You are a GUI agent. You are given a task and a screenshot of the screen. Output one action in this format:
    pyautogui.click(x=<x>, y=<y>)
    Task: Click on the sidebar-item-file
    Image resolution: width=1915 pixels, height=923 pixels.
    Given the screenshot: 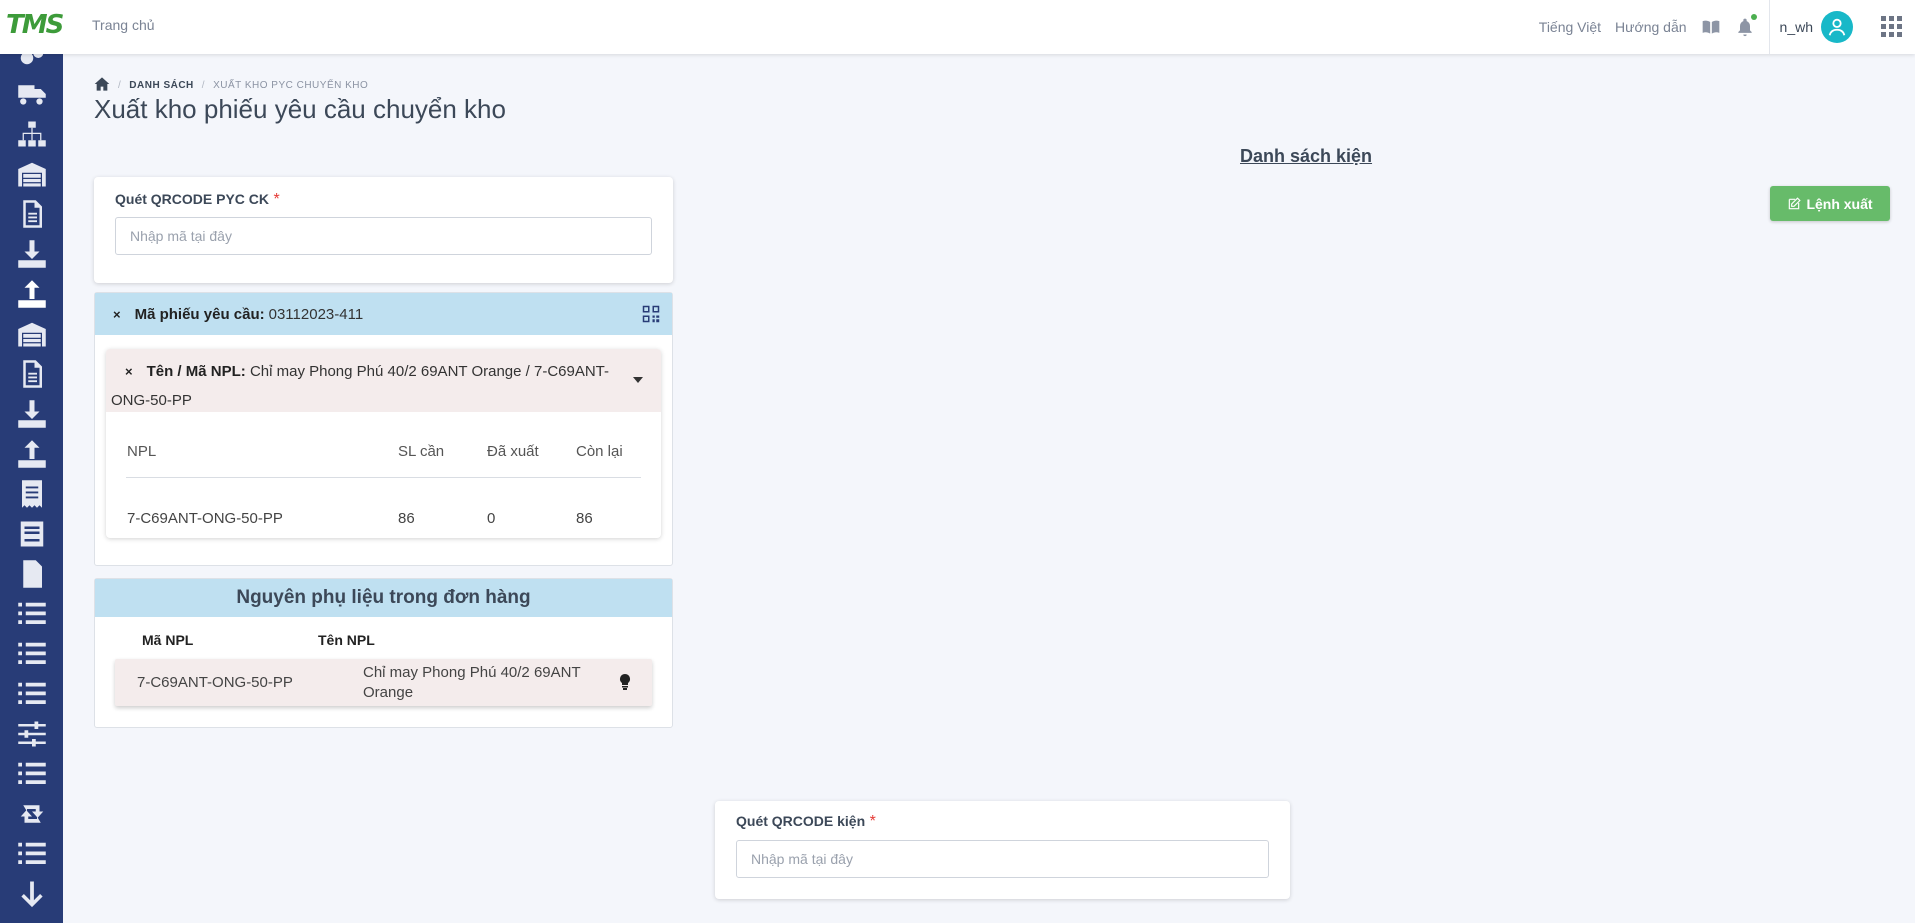 What is the action you would take?
    pyautogui.click(x=31, y=574)
    